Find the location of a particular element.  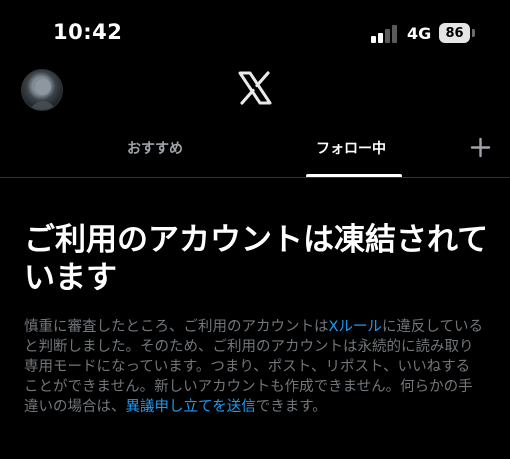

x-rules-link: Xルール is located at coordinates (355, 327).